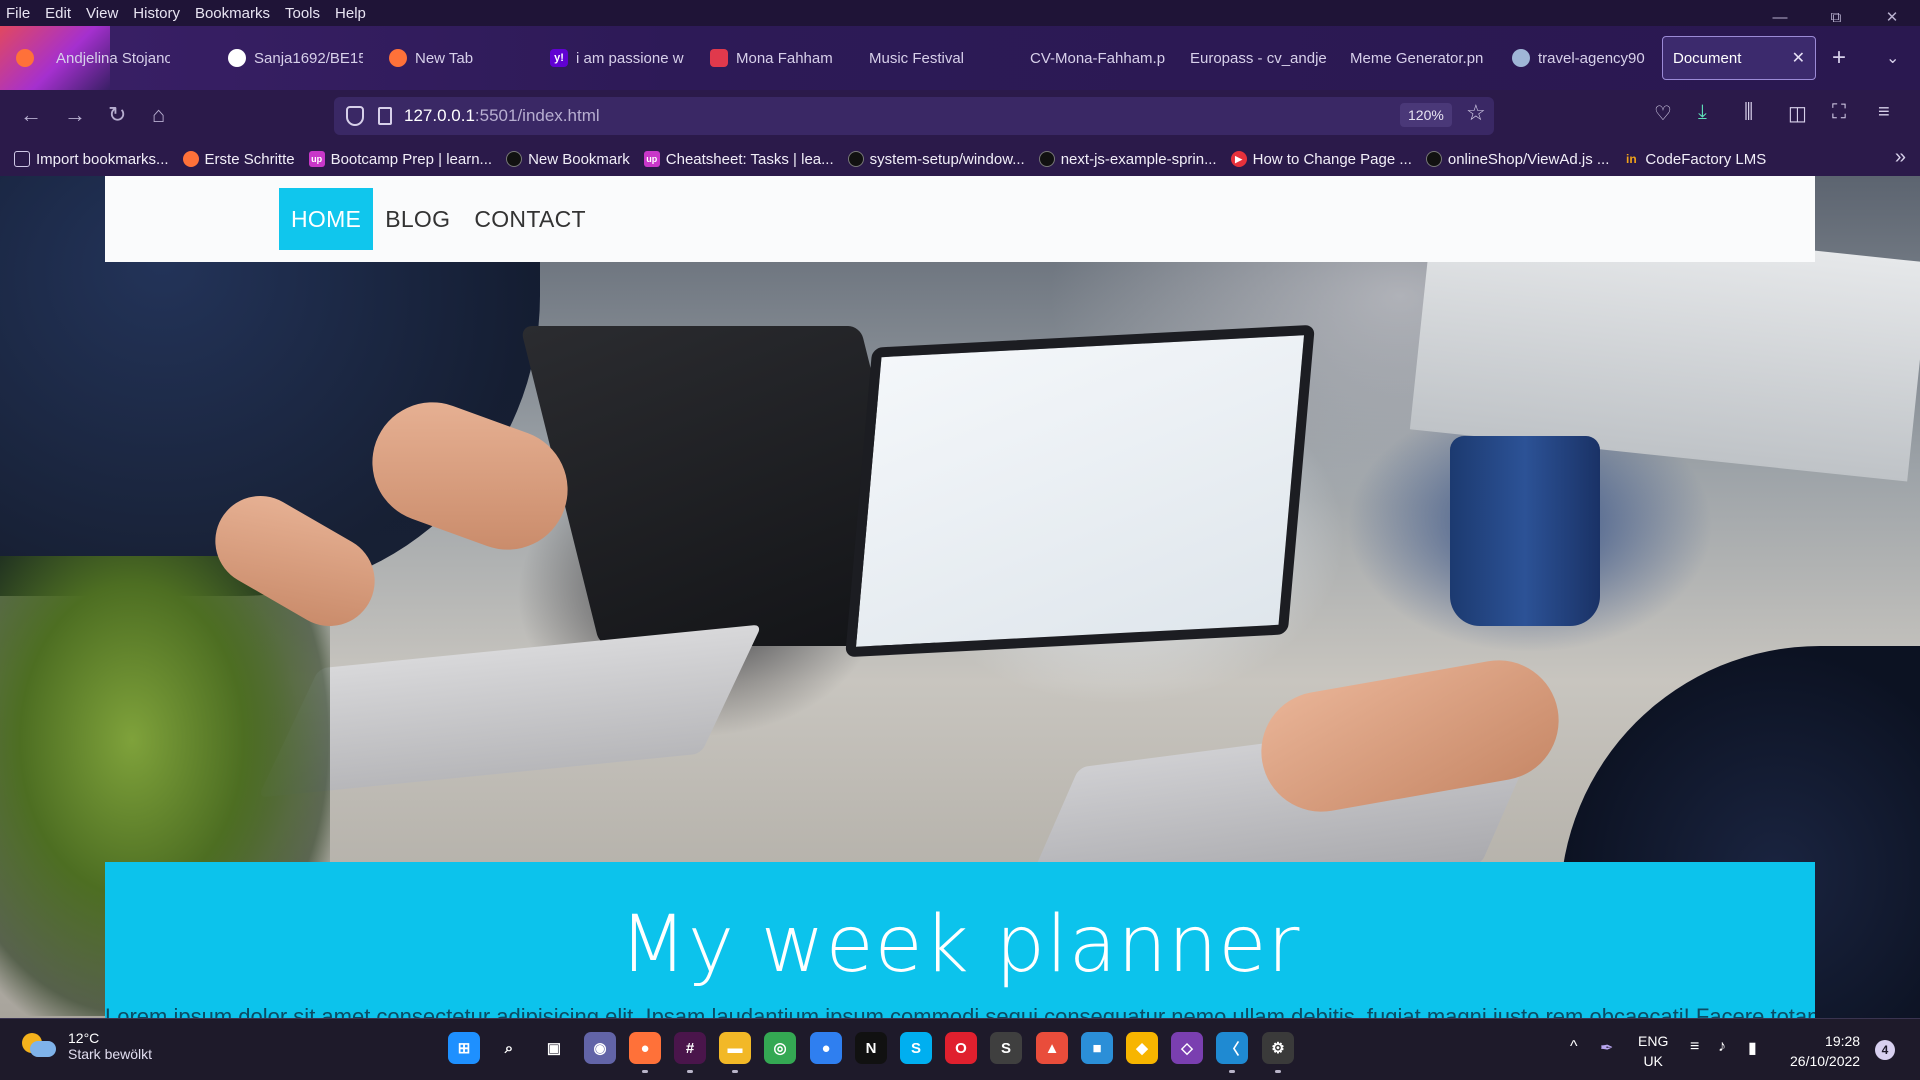 This screenshot has height=1080, width=1920. What do you see at coordinates (238, 159) in the screenshot?
I see `bookmark-erste-schritte: Erste Schritte` at bounding box center [238, 159].